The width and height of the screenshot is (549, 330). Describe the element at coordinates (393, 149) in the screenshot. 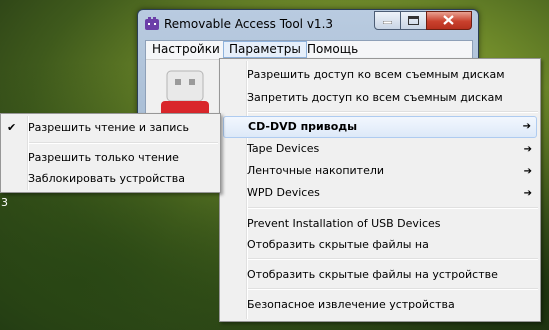

I see `menu-item-tape-devices: Tape Devices` at that location.